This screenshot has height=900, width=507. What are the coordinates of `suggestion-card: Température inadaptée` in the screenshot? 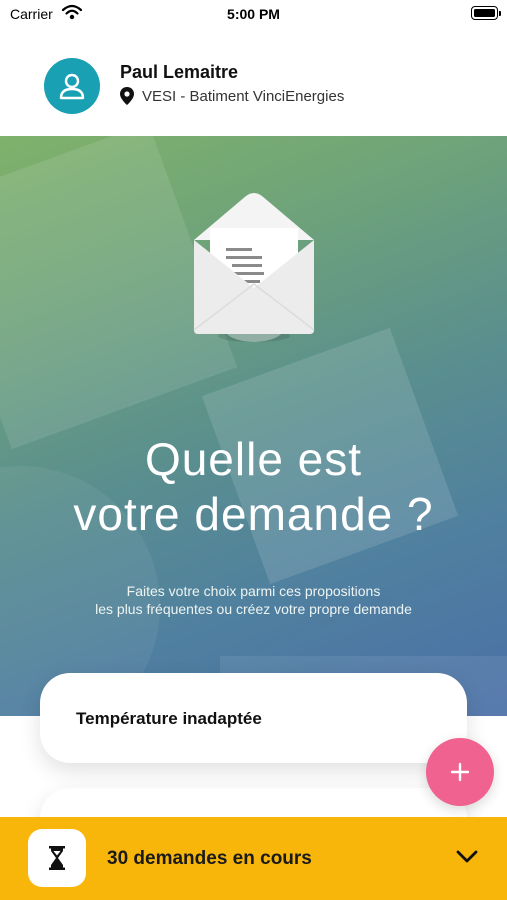 It's located at (253, 718).